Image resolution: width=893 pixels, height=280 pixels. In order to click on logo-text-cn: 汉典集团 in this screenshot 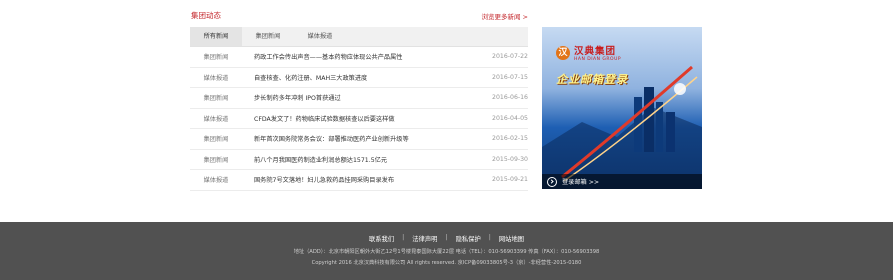, I will do `click(595, 51)`.